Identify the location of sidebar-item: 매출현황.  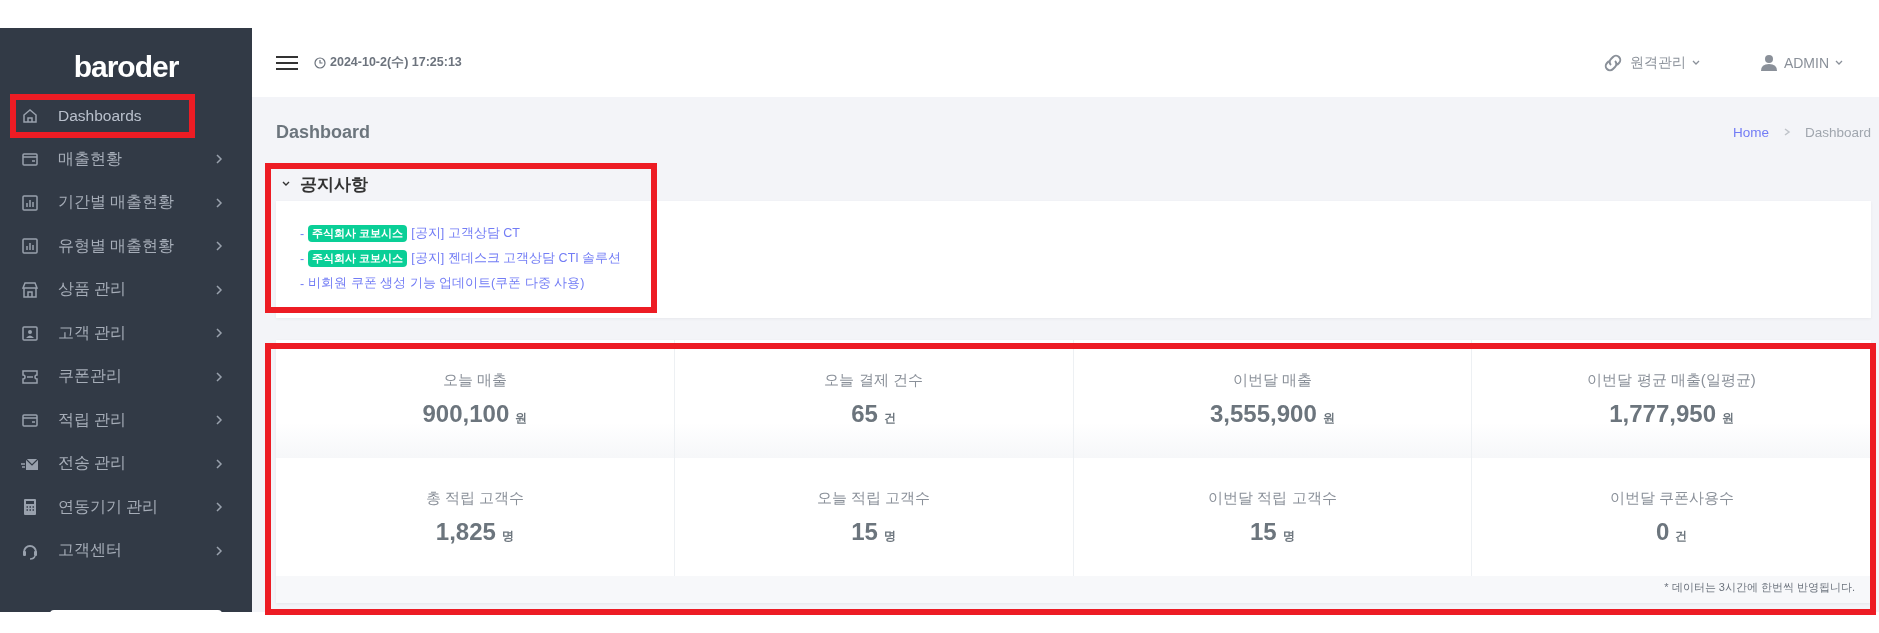
(126, 159).